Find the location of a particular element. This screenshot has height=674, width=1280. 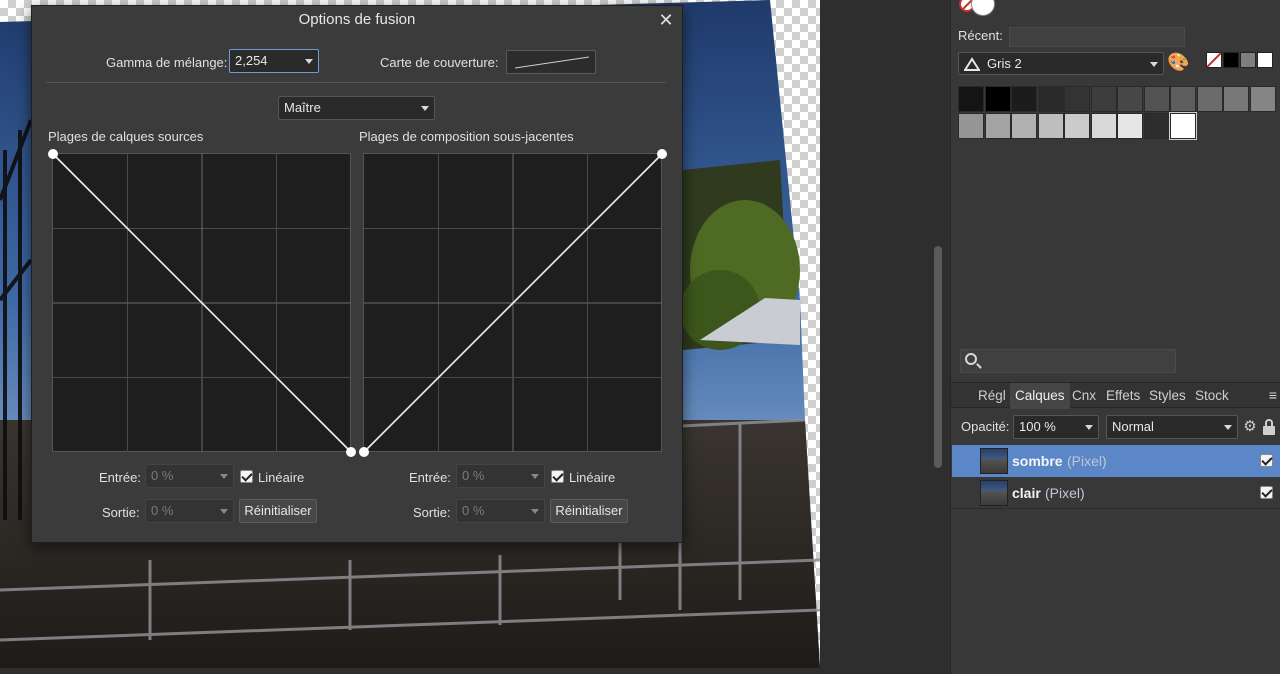

fill-color-swatch is located at coordinates (983, 8).